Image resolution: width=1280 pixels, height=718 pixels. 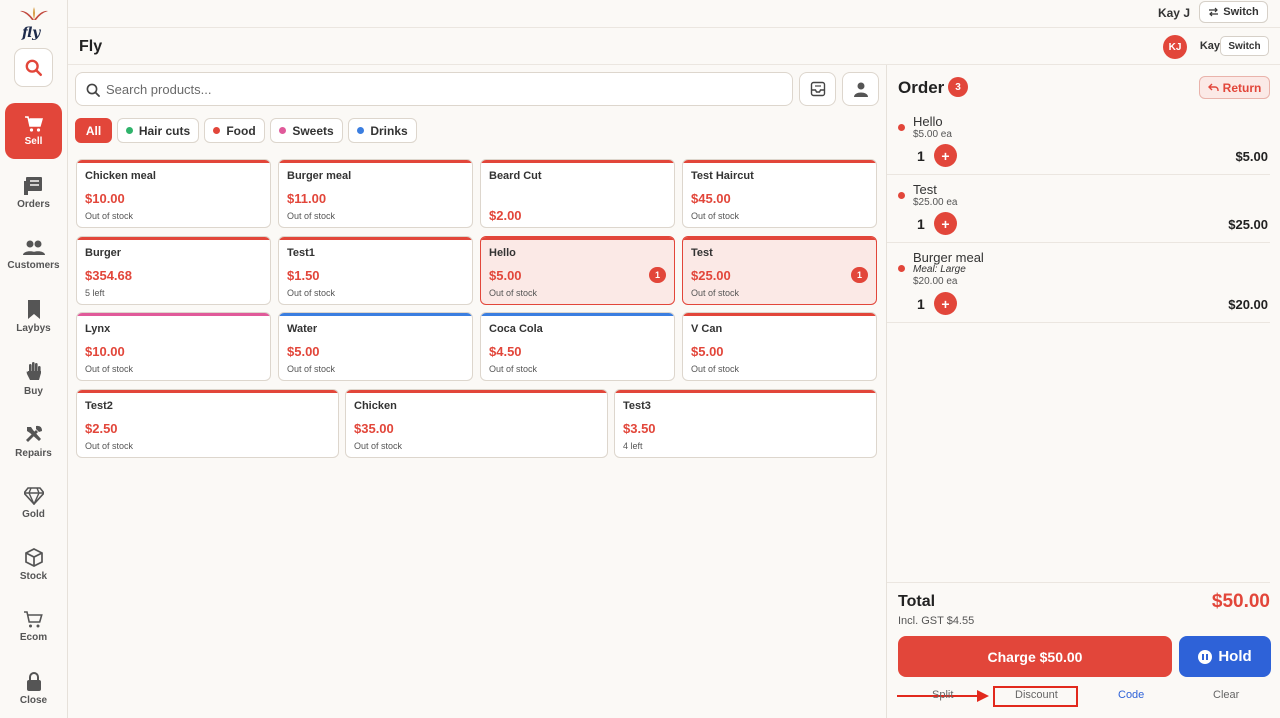 What do you see at coordinates (1241, 12) in the screenshot?
I see `switch-label: Switch` at bounding box center [1241, 12].